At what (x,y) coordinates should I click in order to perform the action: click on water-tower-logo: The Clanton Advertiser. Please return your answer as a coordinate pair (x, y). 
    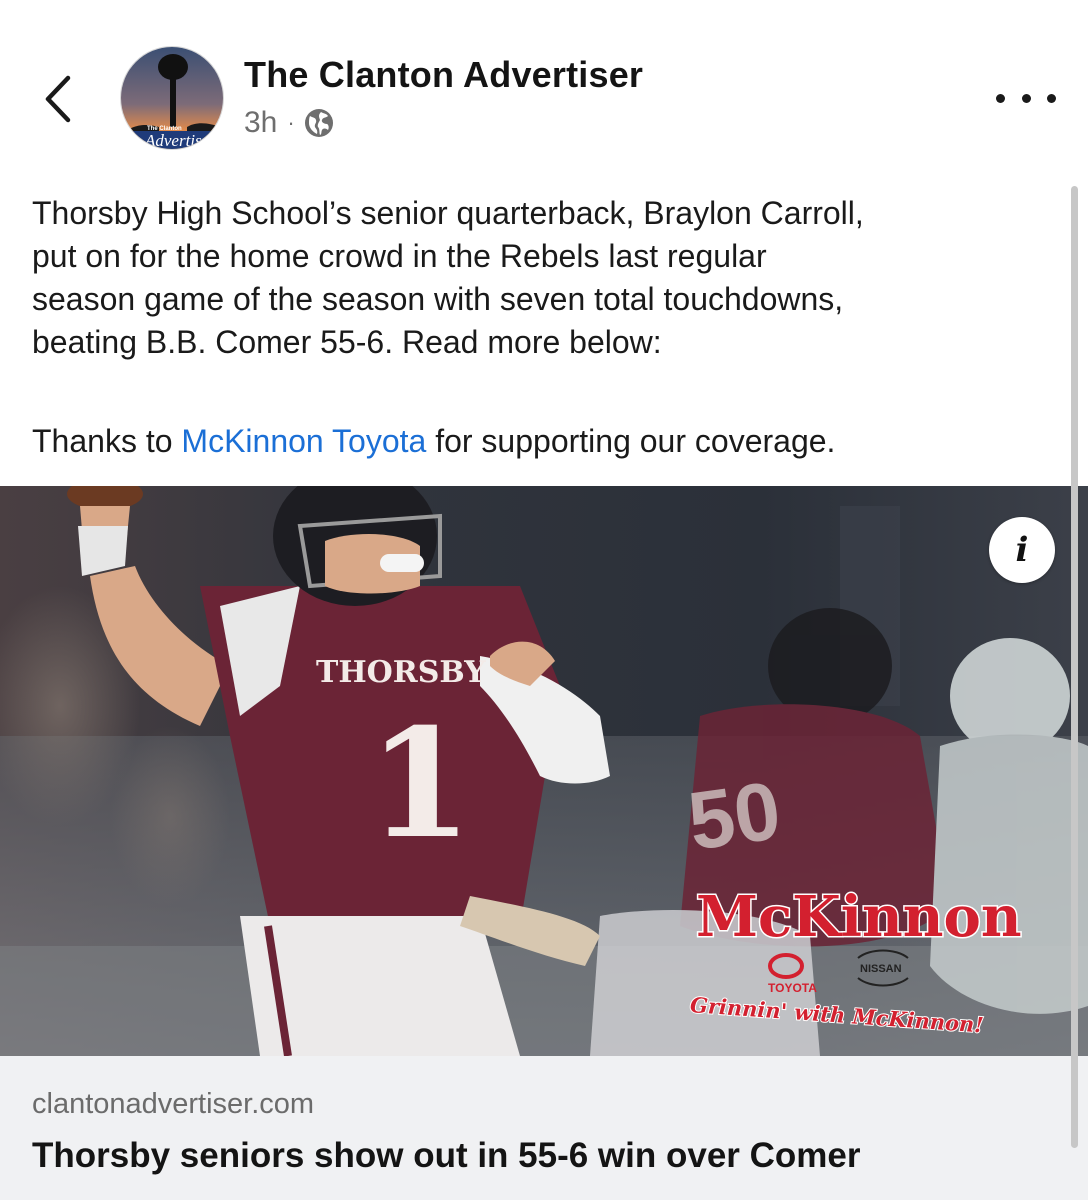
    Looking at the image, I should click on (172, 98).